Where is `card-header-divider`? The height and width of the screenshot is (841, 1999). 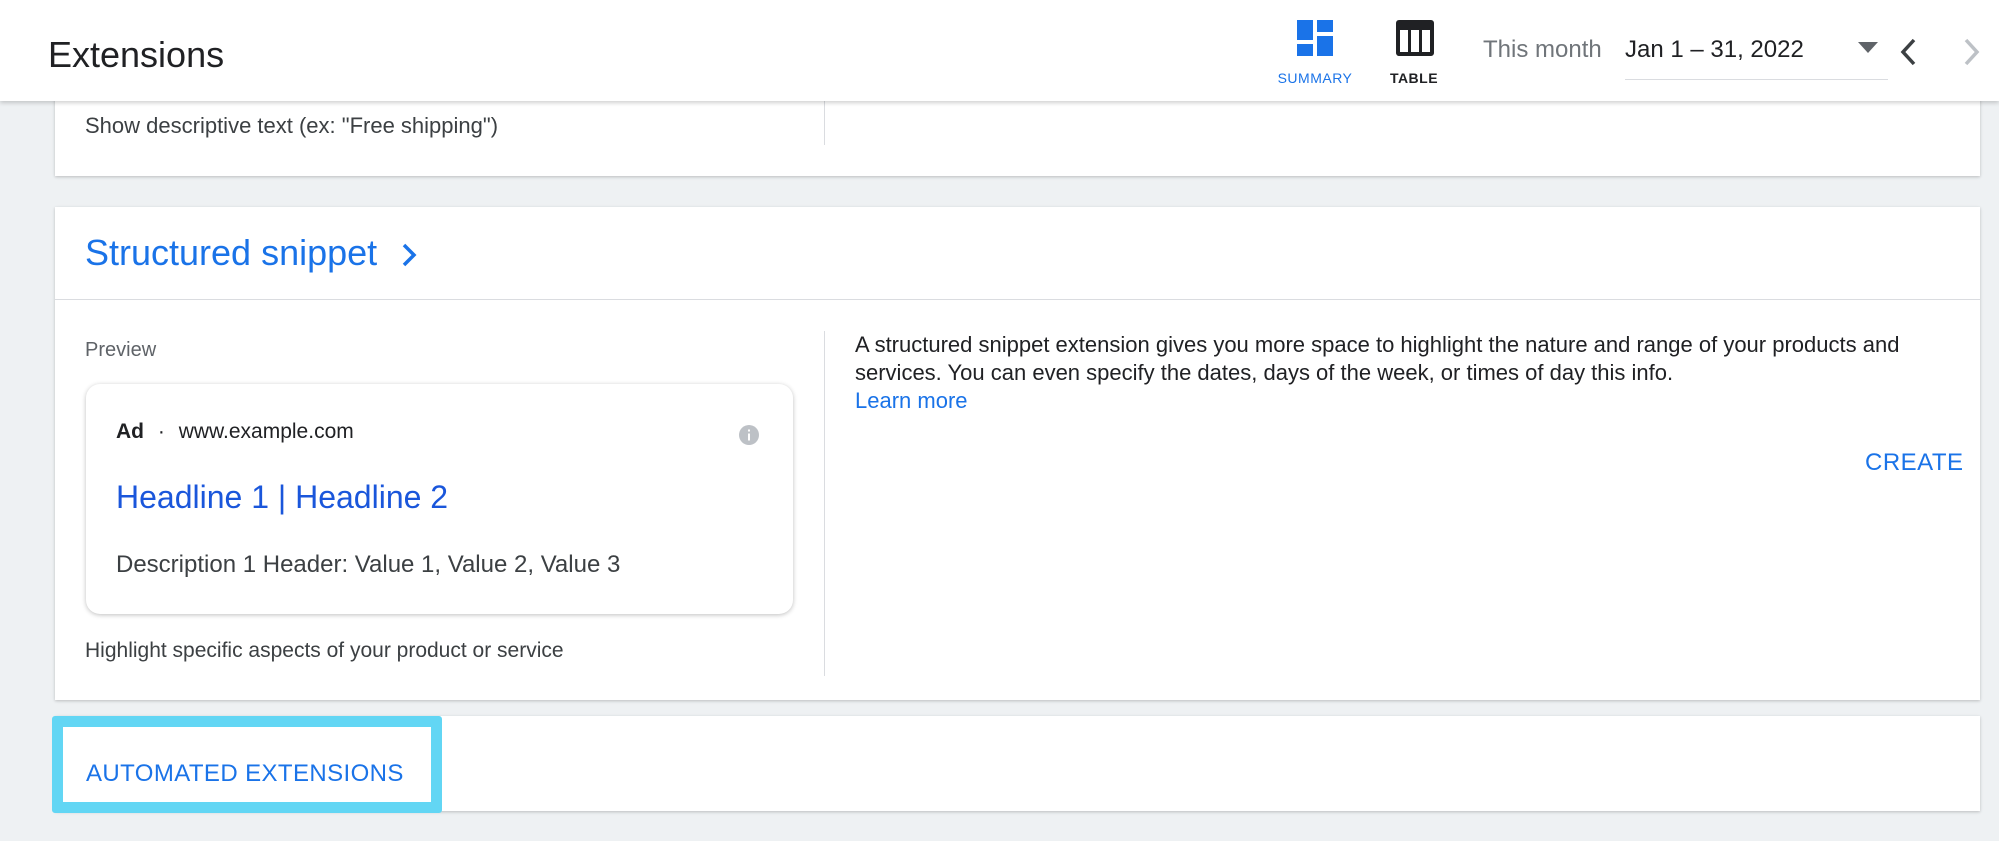 card-header-divider is located at coordinates (1017, 299).